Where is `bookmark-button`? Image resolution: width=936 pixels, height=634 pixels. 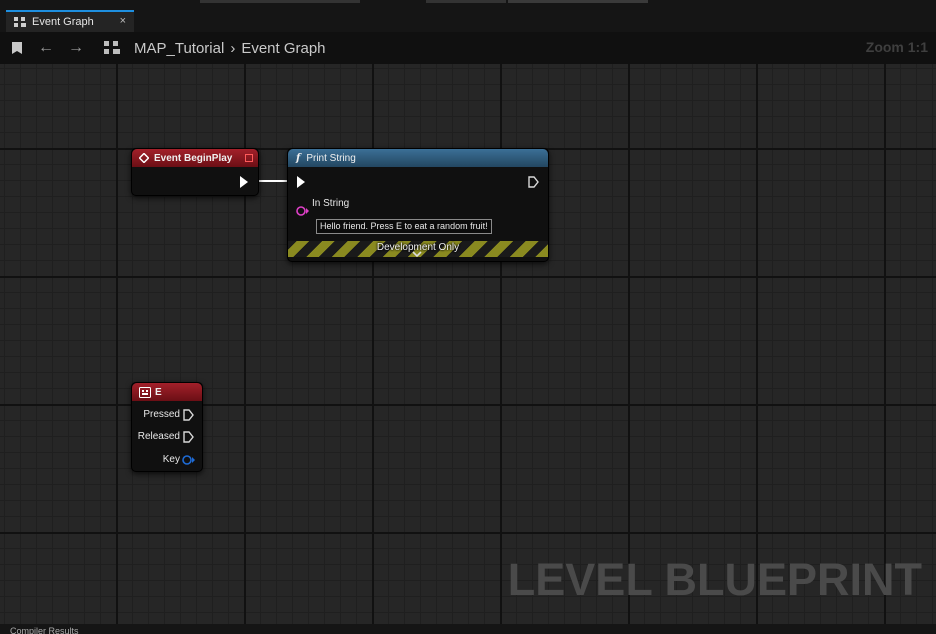
bookmark-button is located at coordinates (17, 48).